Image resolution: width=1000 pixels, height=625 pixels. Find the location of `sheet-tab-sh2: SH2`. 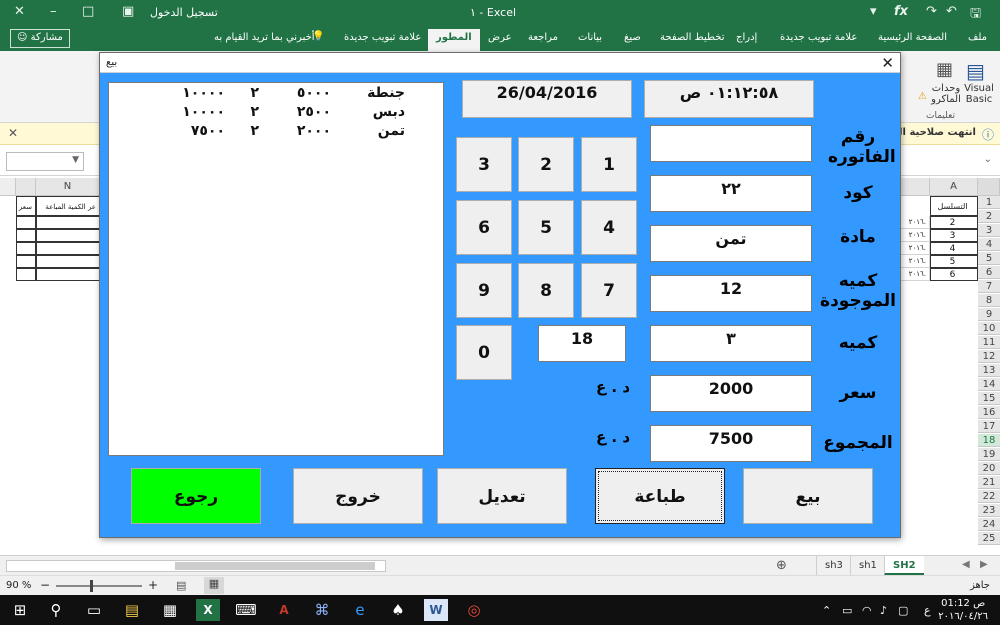

sheet-tab-sh2: SH2 is located at coordinates (904, 566).